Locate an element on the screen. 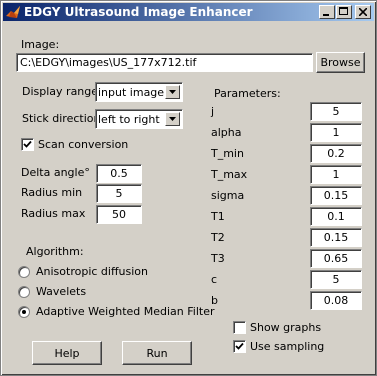 The height and width of the screenshot is (376, 377). display-range-dropdown-button is located at coordinates (172, 92).